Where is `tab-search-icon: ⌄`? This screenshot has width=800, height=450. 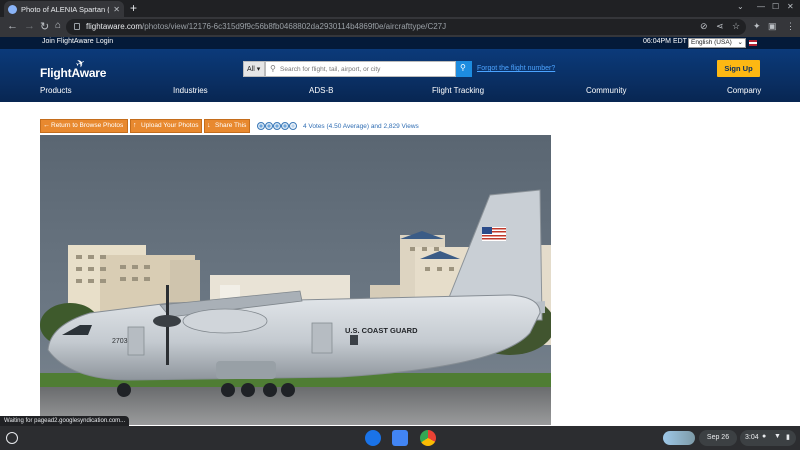
tab-search-icon: ⌄ is located at coordinates (740, 6).